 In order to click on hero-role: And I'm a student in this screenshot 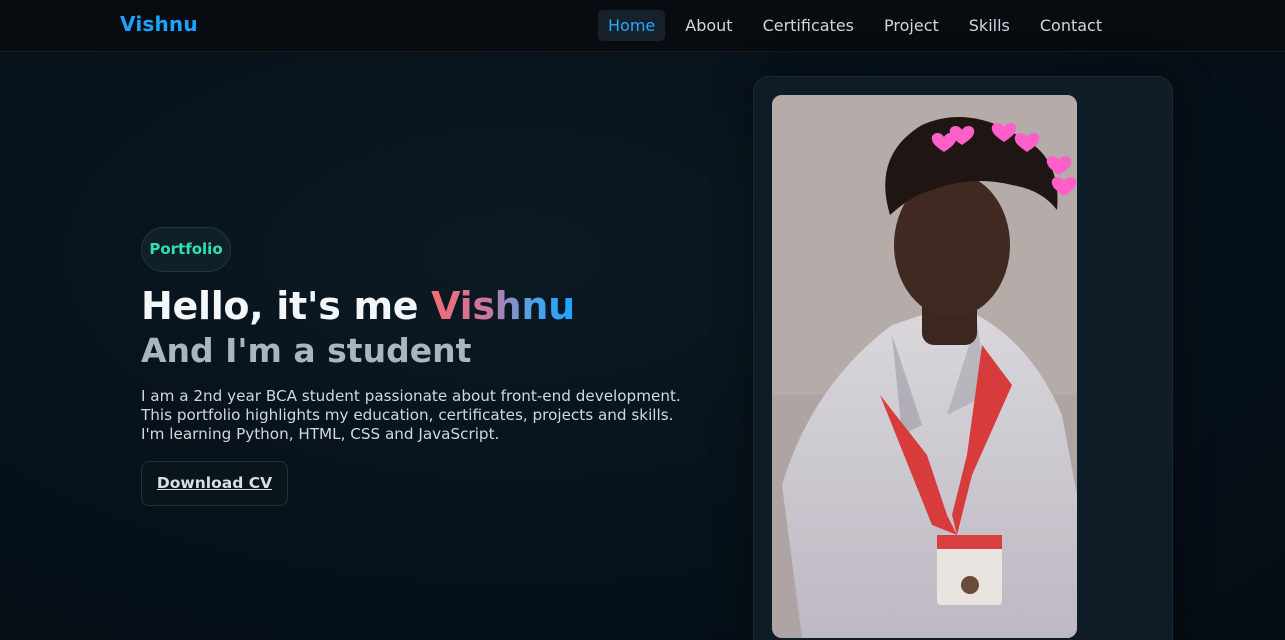, I will do `click(306, 350)`.